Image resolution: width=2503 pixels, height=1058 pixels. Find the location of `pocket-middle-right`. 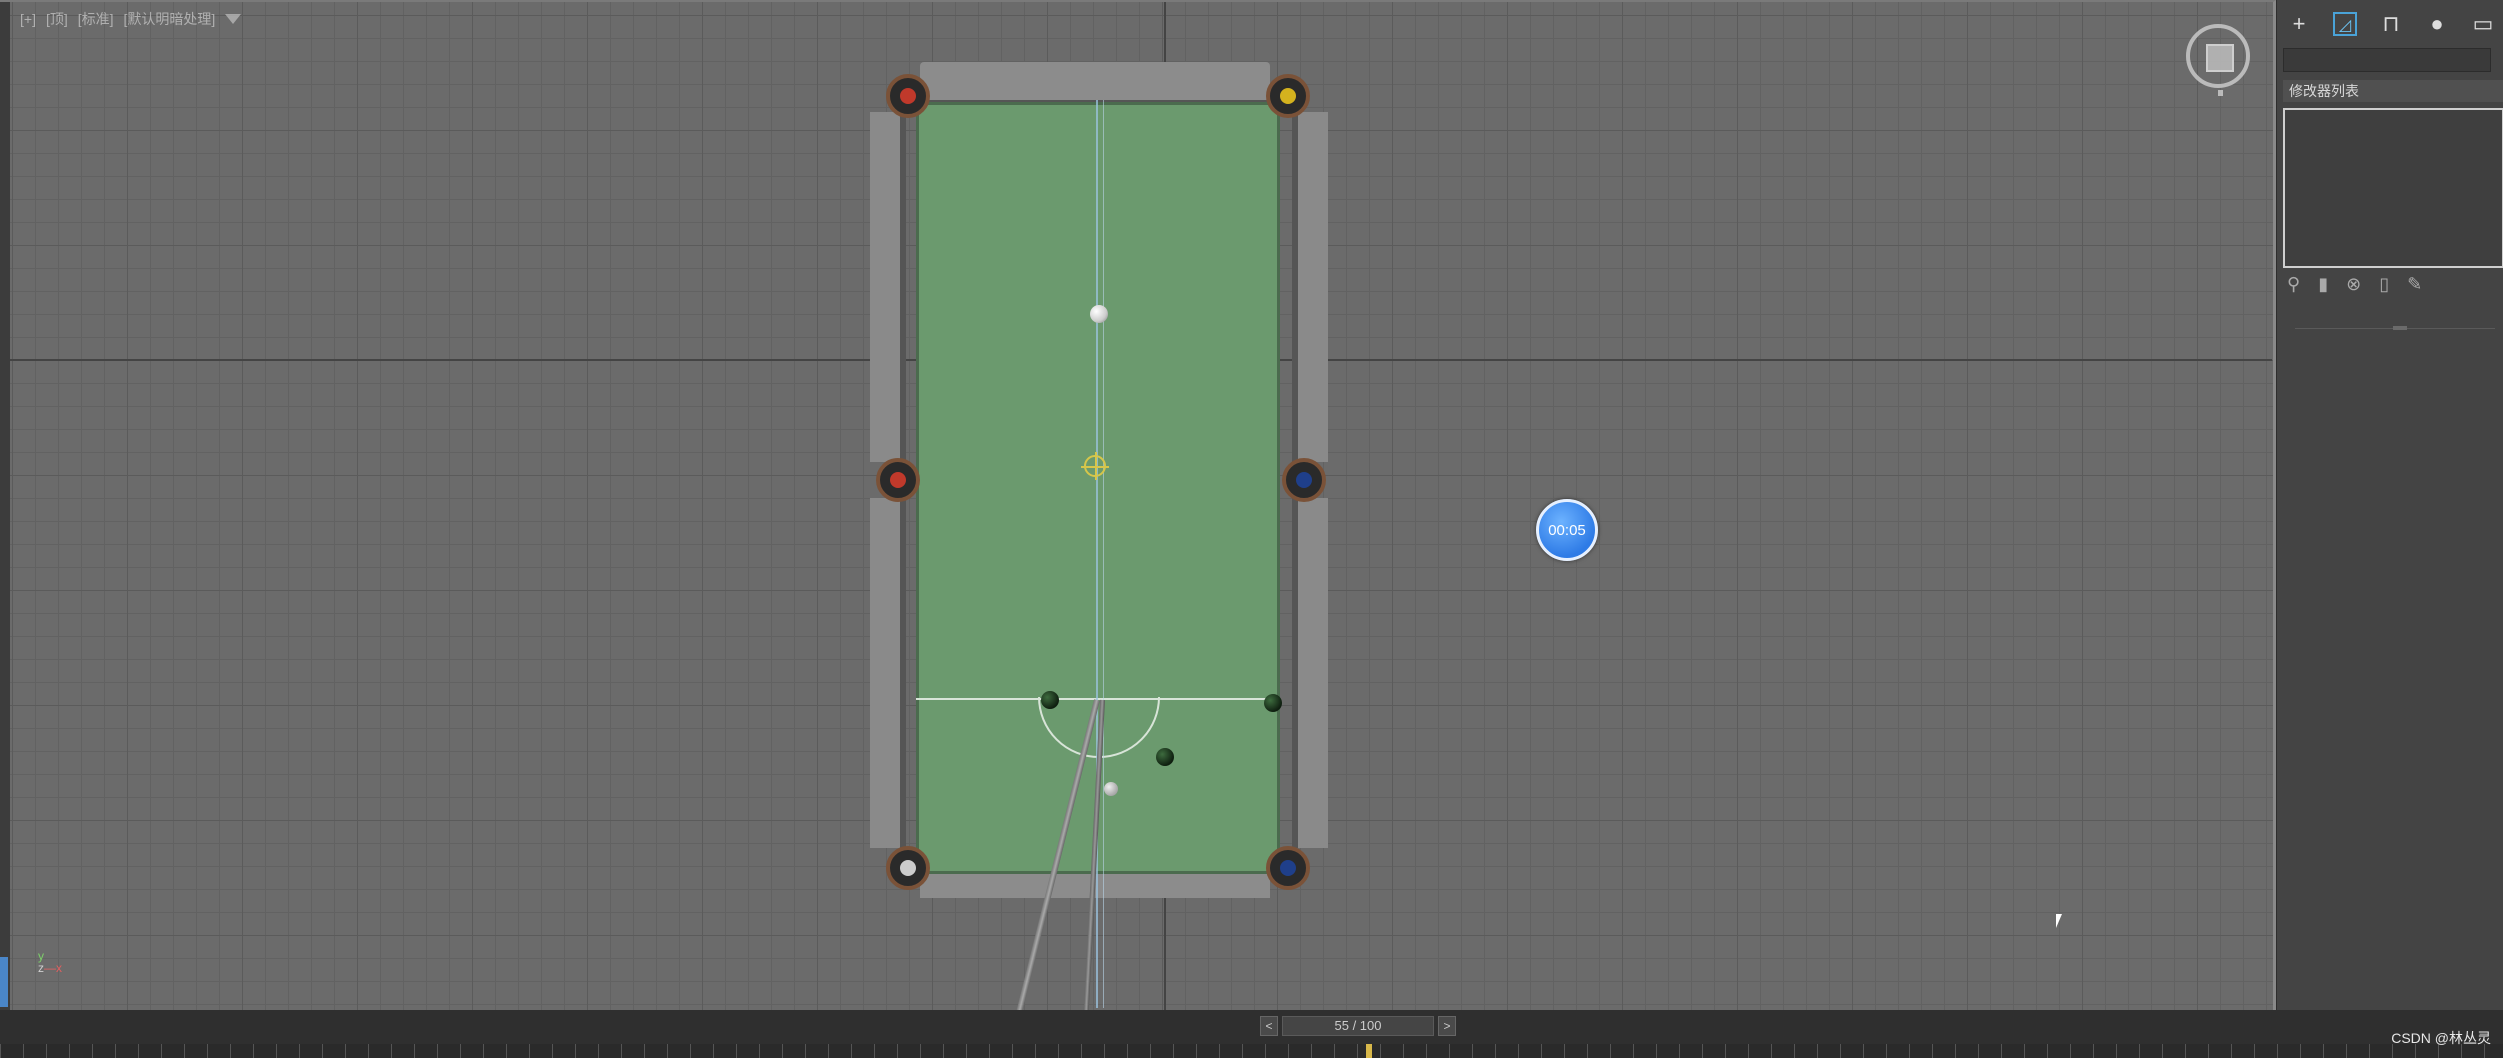

pocket-middle-right is located at coordinates (1304, 480).